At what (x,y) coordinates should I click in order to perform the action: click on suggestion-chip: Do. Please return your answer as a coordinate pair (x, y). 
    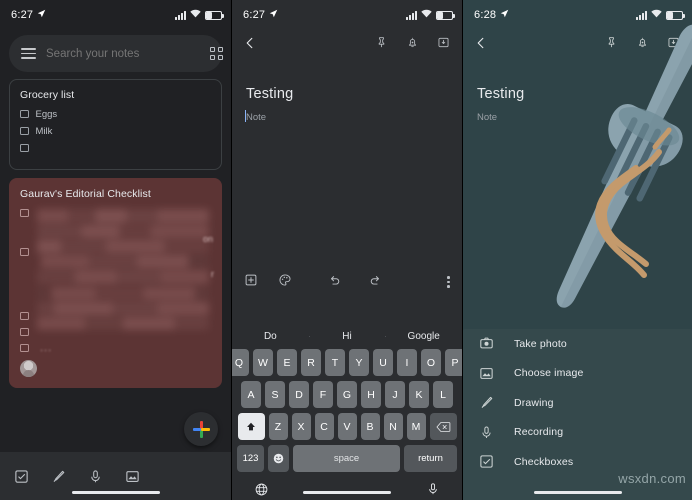
    Looking at the image, I should click on (270, 336).